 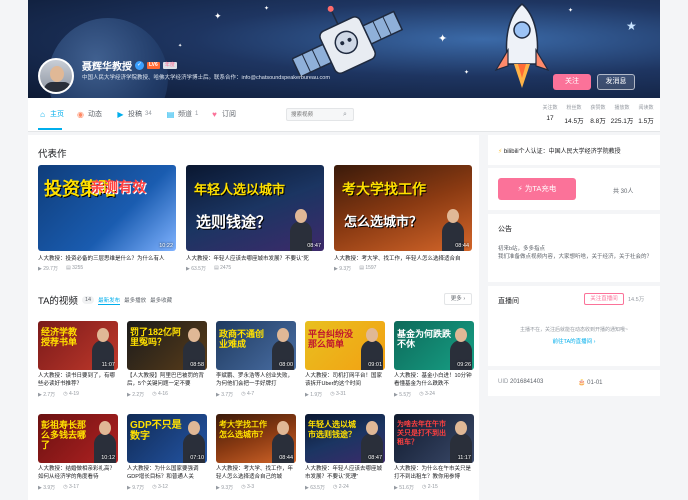 What do you see at coordinates (256, 380) in the screenshot?
I see `video-title: 李斌鹏、罗永浩等人创业失败，为何他们会把一手好牌打` at bounding box center [256, 380].